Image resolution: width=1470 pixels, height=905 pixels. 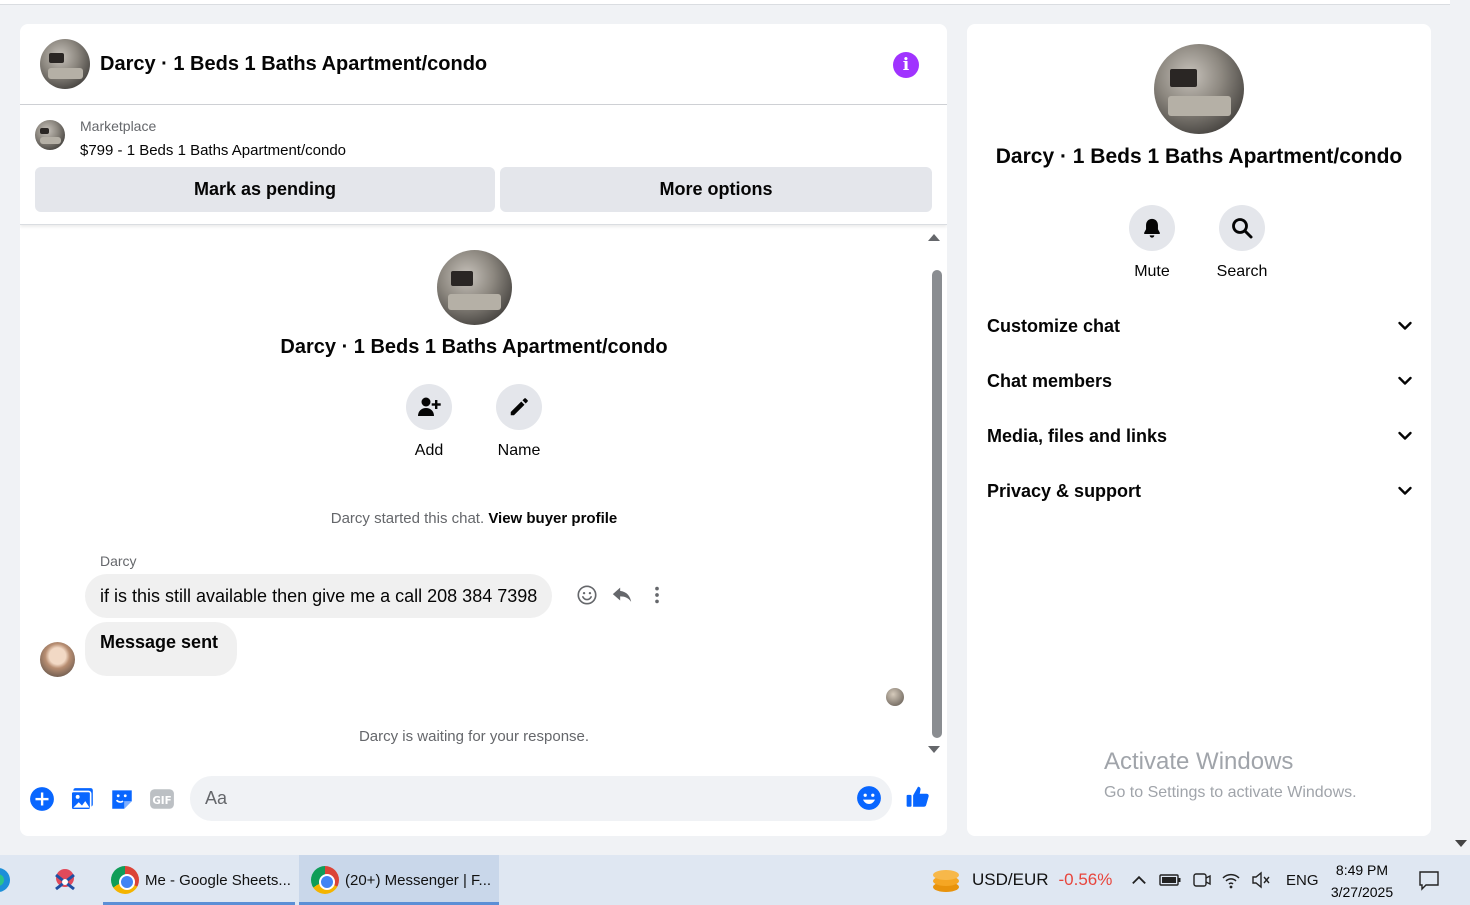 I want to click on scrollbar-thumb, so click(x=937, y=504).